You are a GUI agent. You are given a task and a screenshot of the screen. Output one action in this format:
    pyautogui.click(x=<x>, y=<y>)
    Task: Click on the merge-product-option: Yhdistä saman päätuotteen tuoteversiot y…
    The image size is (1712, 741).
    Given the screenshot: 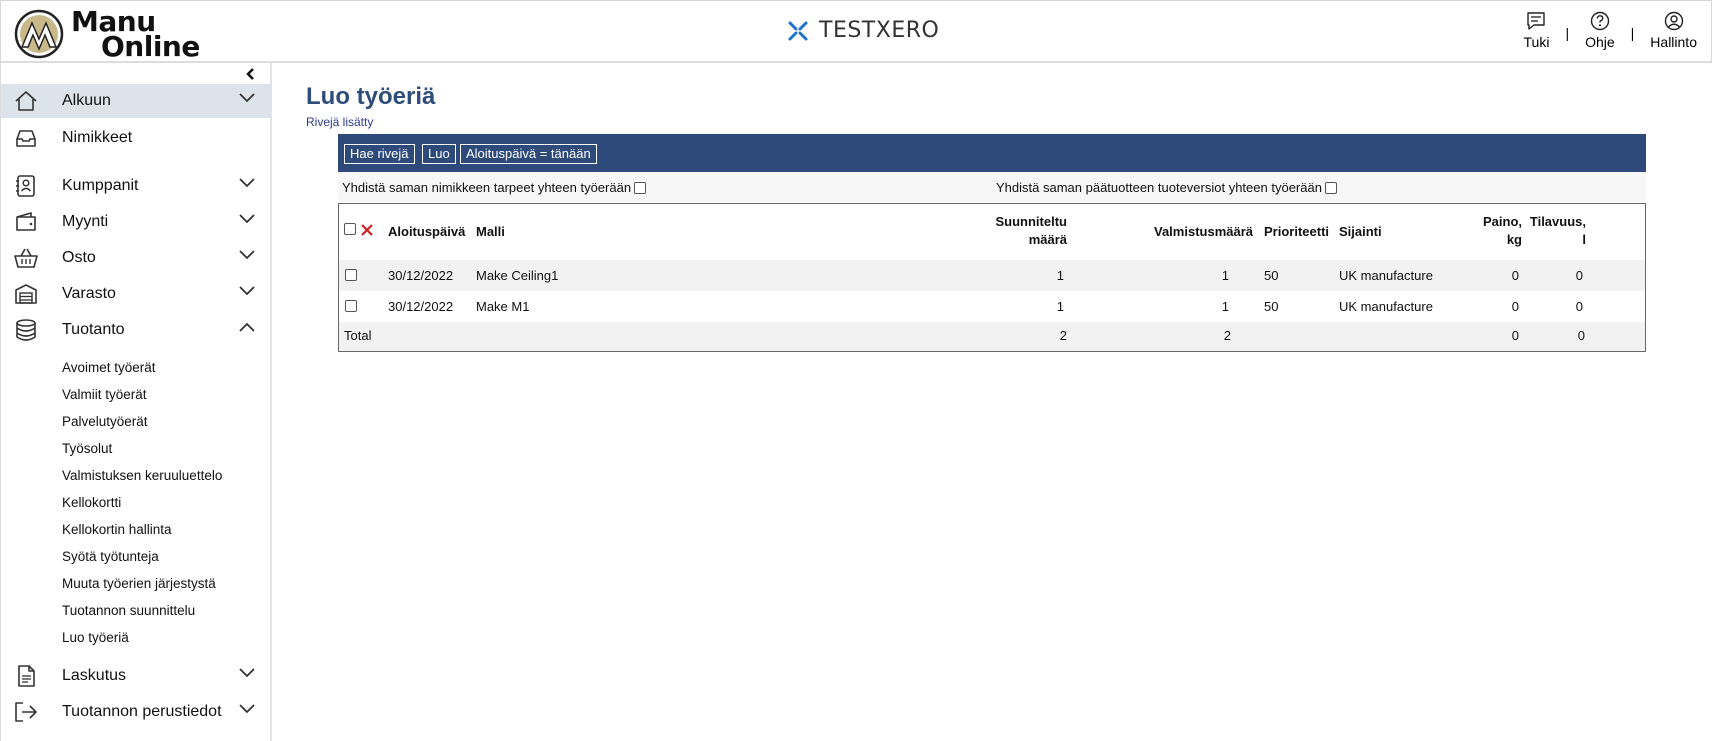 What is the action you would take?
    pyautogui.click(x=1166, y=187)
    